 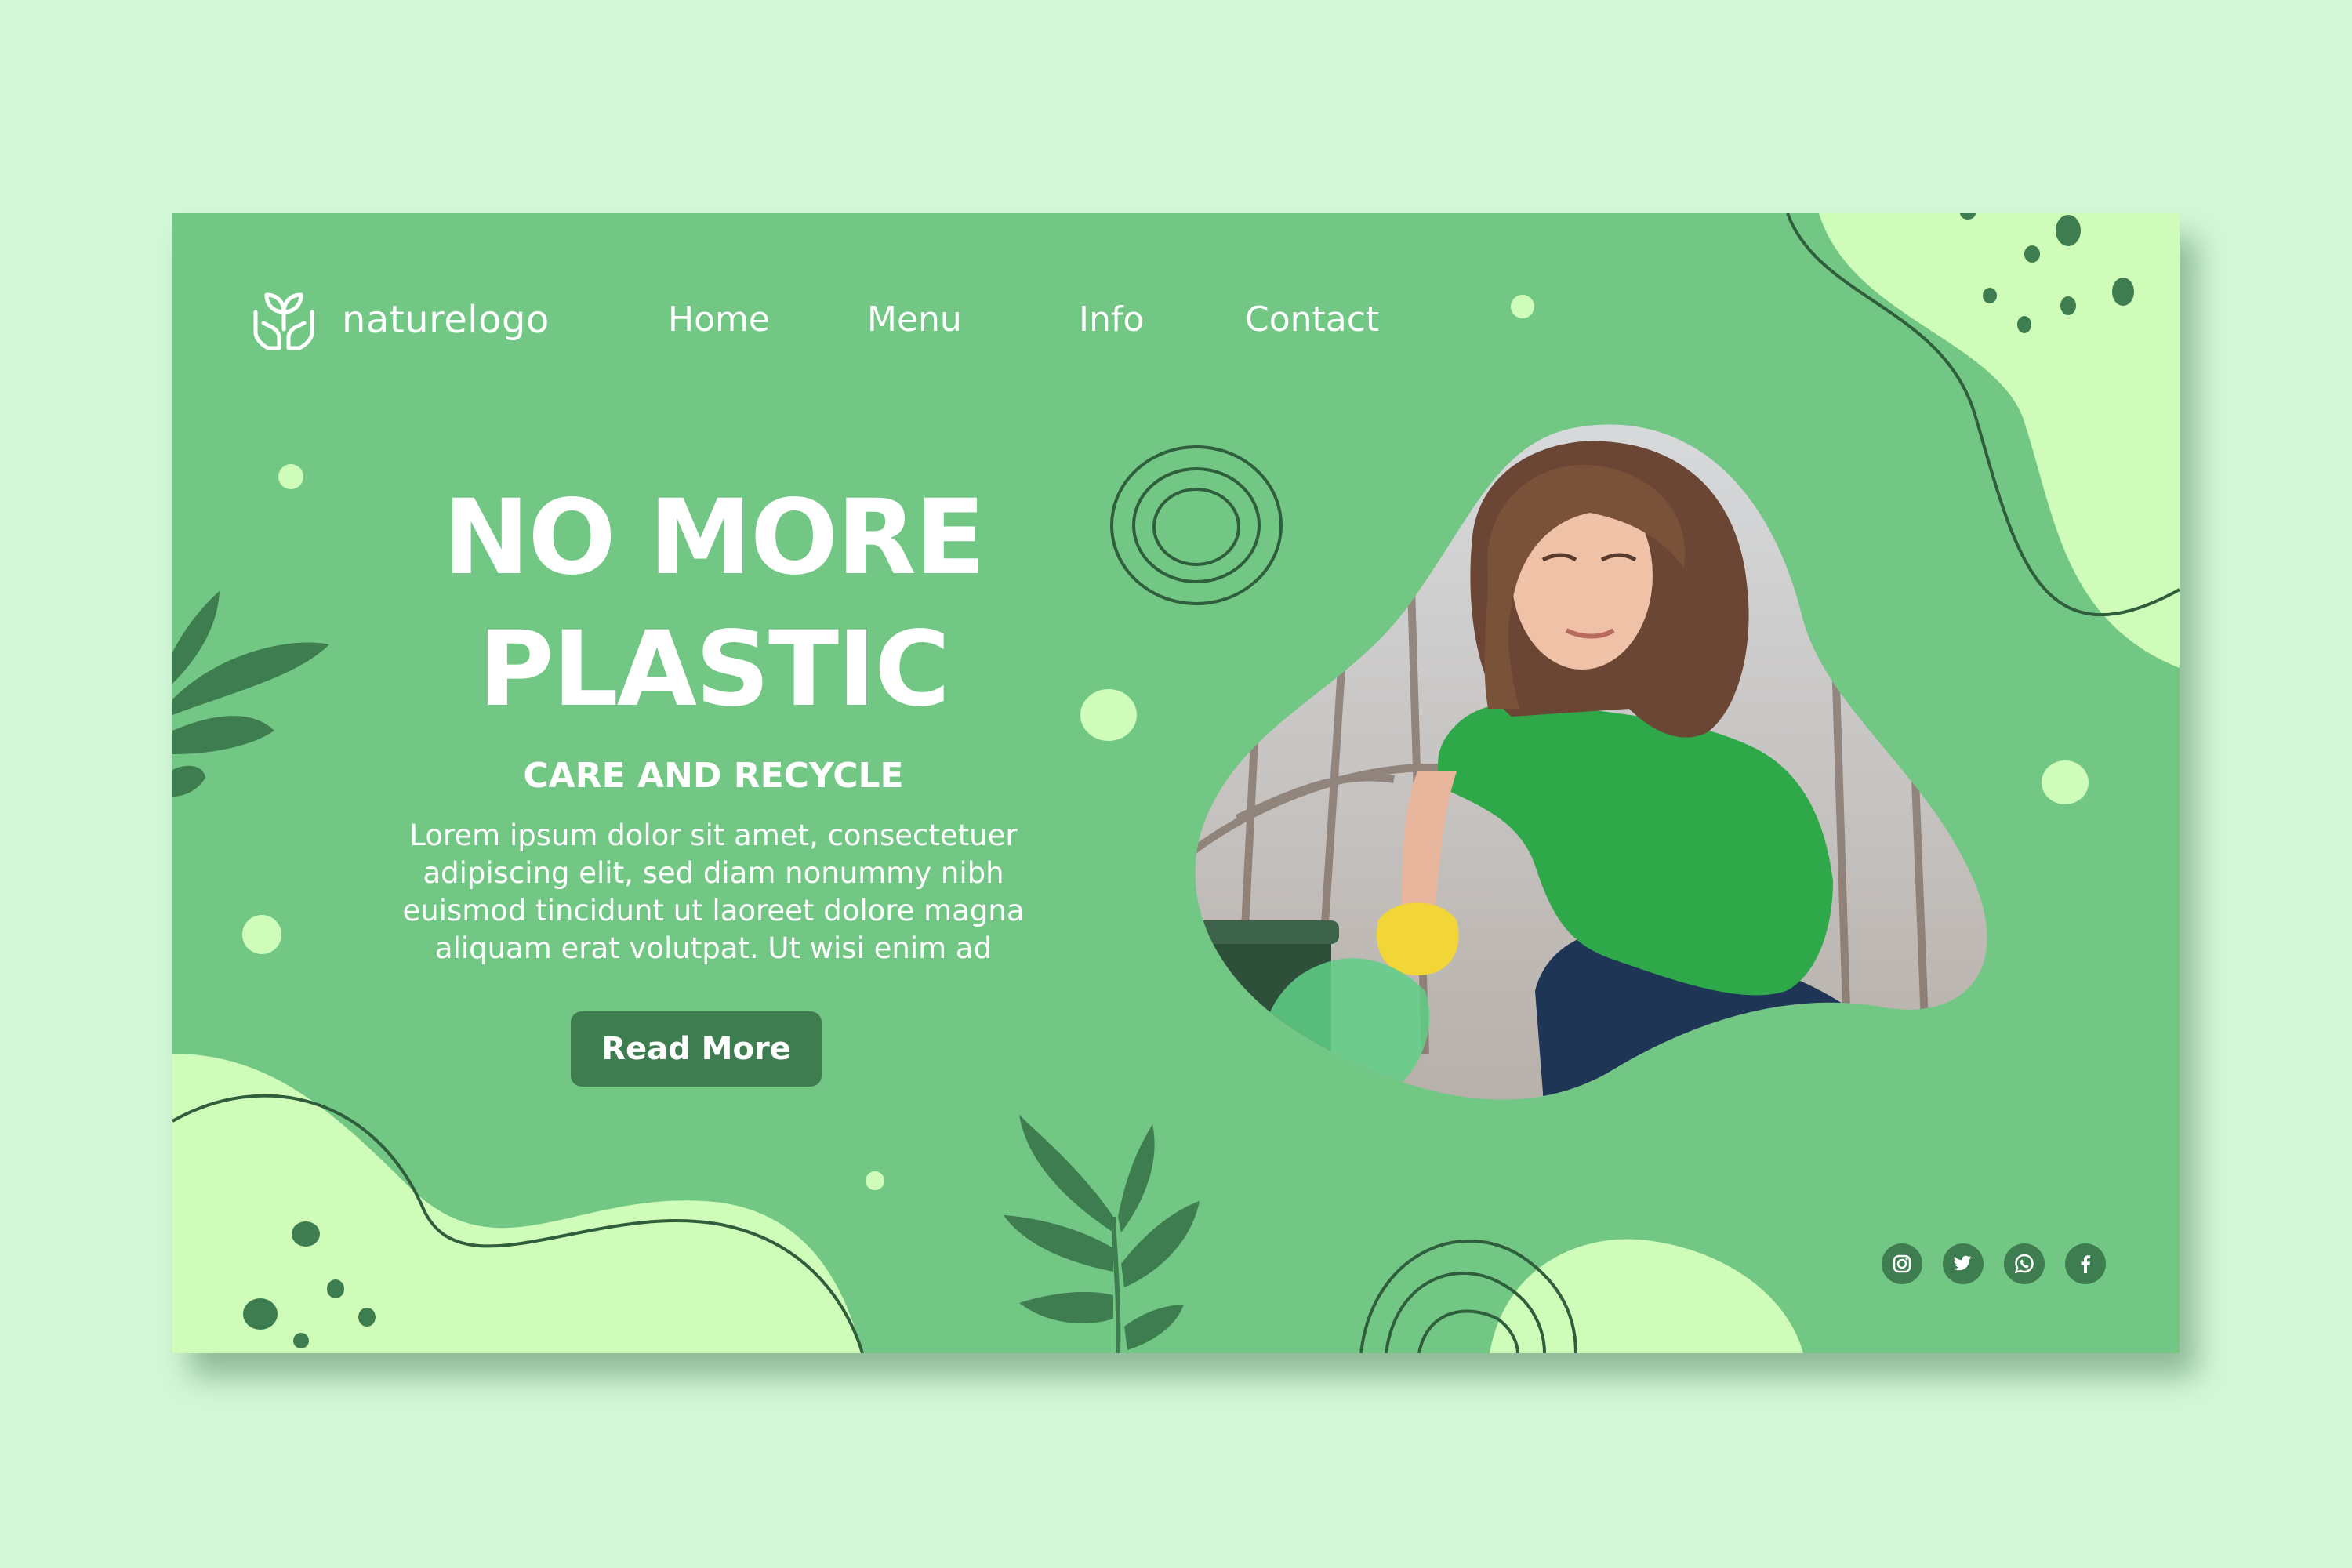 What do you see at coordinates (719, 319) in the screenshot?
I see `nav-home: Home` at bounding box center [719, 319].